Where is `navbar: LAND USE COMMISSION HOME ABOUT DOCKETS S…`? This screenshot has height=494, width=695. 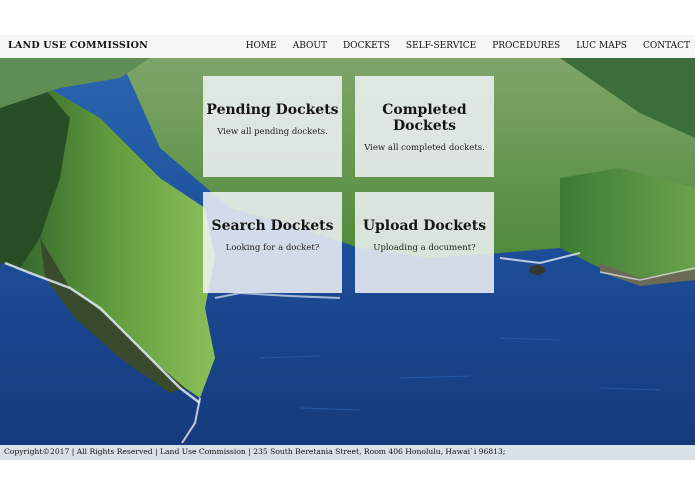 navbar: LAND USE COMMISSION HOME ABOUT DOCKETS S… is located at coordinates (347, 47).